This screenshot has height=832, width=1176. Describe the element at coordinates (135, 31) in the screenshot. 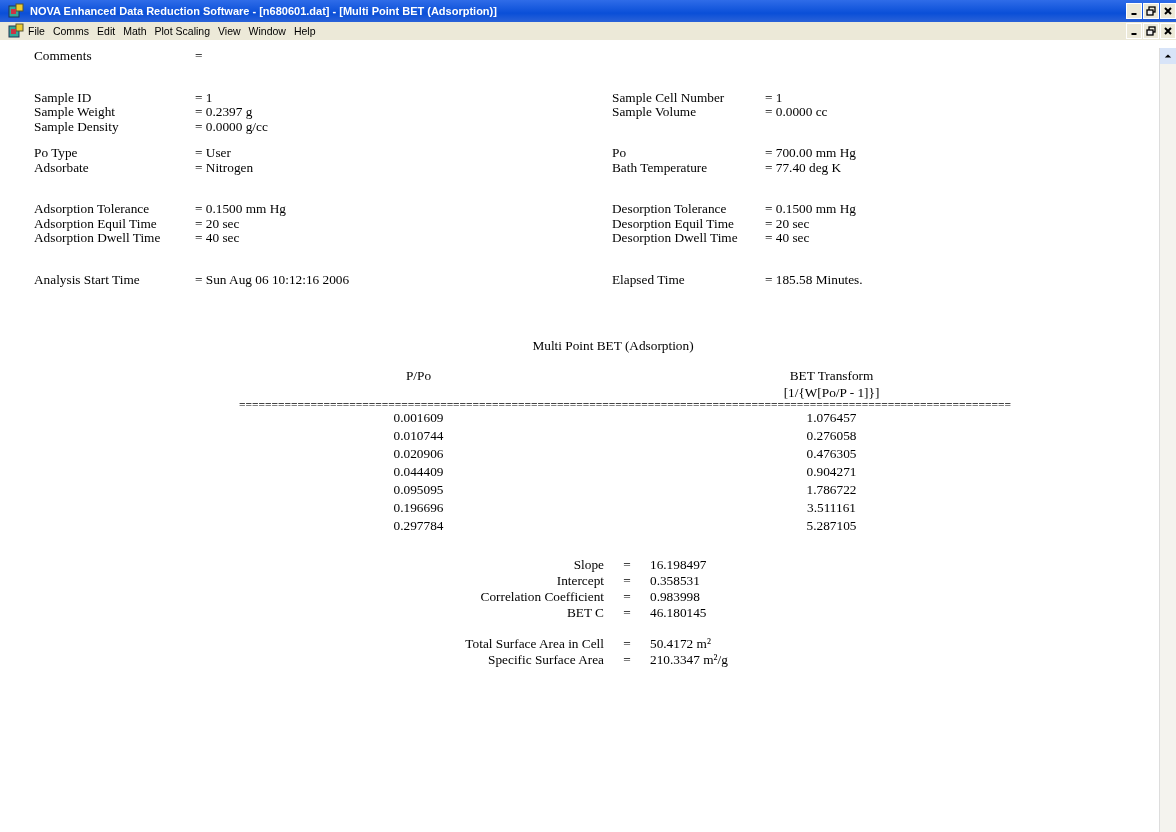

I see `menu-item: Math` at that location.